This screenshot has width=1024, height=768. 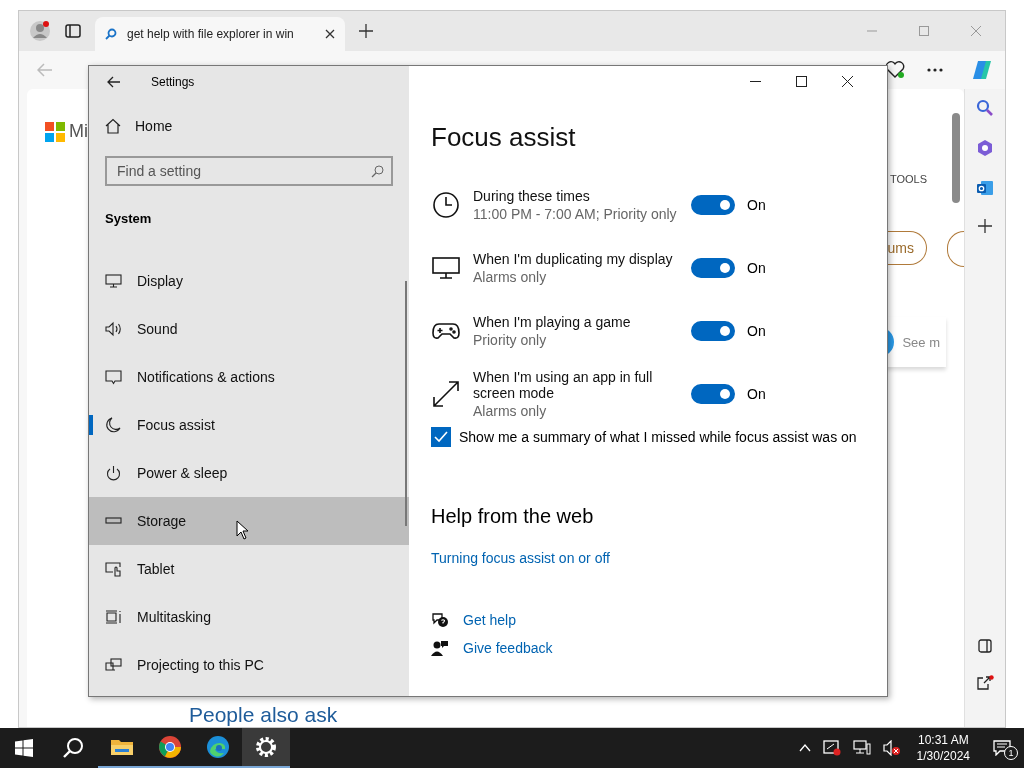 I want to click on network-icon, so click(x=861, y=748).